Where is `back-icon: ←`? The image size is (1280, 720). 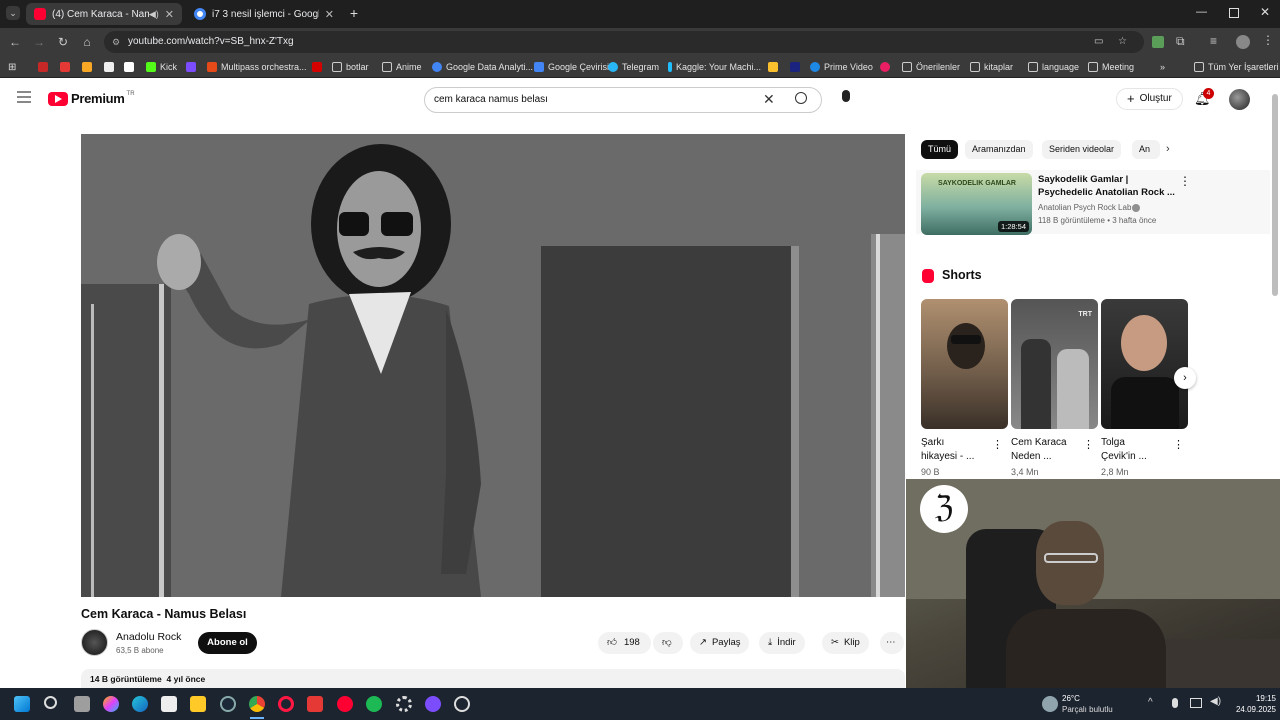 back-icon: ← is located at coordinates (15, 42).